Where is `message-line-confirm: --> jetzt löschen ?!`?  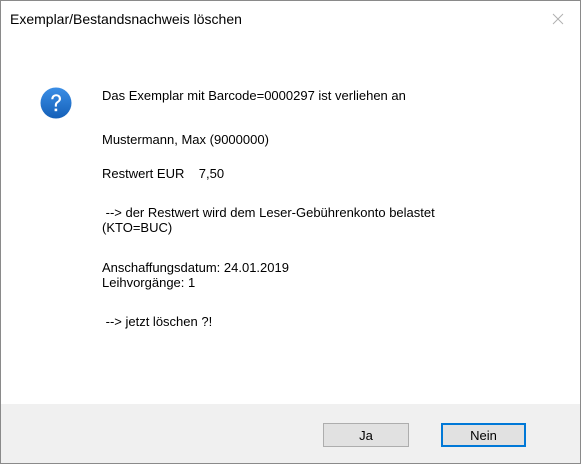
message-line-confirm: --> jetzt löschen ?! is located at coordinates (157, 321).